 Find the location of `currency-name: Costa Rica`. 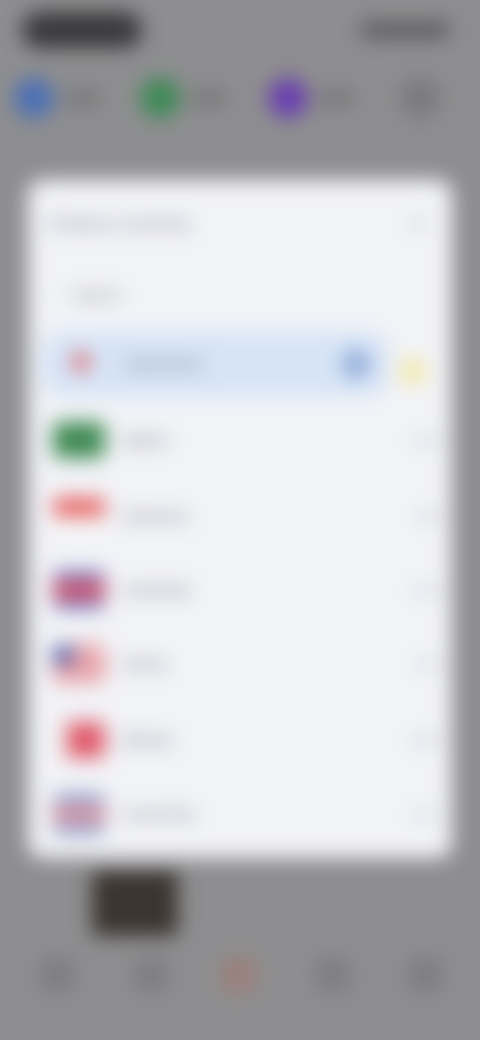

currency-name: Costa Rica is located at coordinates (159, 814).